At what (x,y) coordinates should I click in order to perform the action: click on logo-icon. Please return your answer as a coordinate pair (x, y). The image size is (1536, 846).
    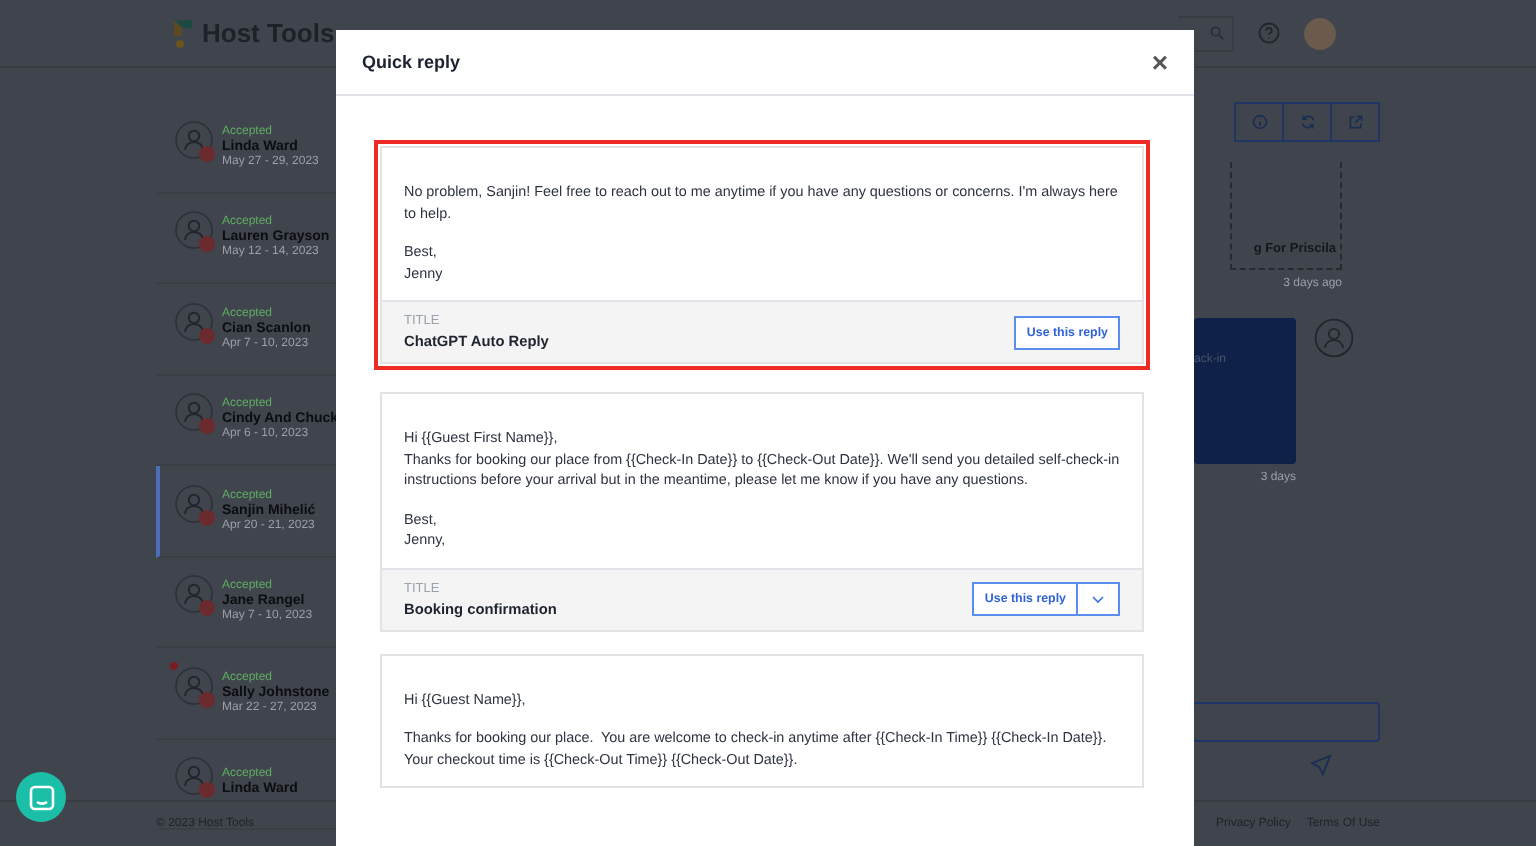
    Looking at the image, I should click on (183, 33).